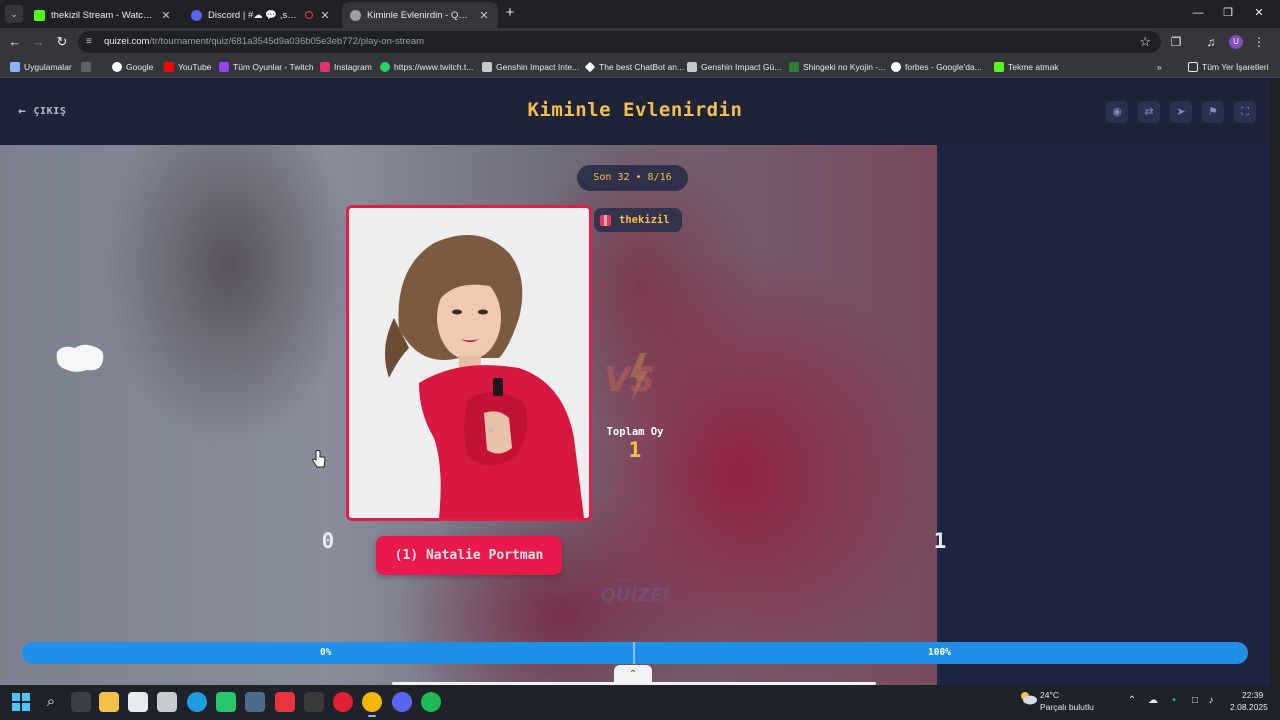 The image size is (1280, 720). Describe the element at coordinates (644, 220) in the screenshot. I see `streamer-name: thekizil` at that location.